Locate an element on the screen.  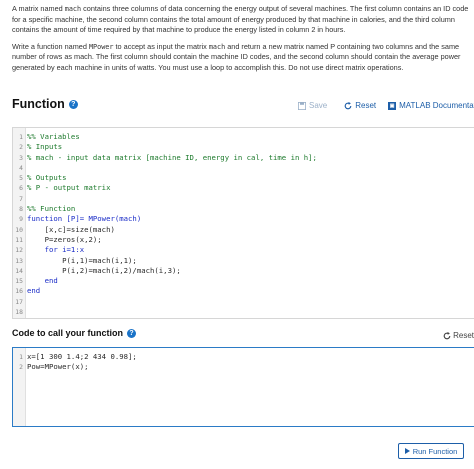
line-number: 8 is located at coordinates (21, 209).